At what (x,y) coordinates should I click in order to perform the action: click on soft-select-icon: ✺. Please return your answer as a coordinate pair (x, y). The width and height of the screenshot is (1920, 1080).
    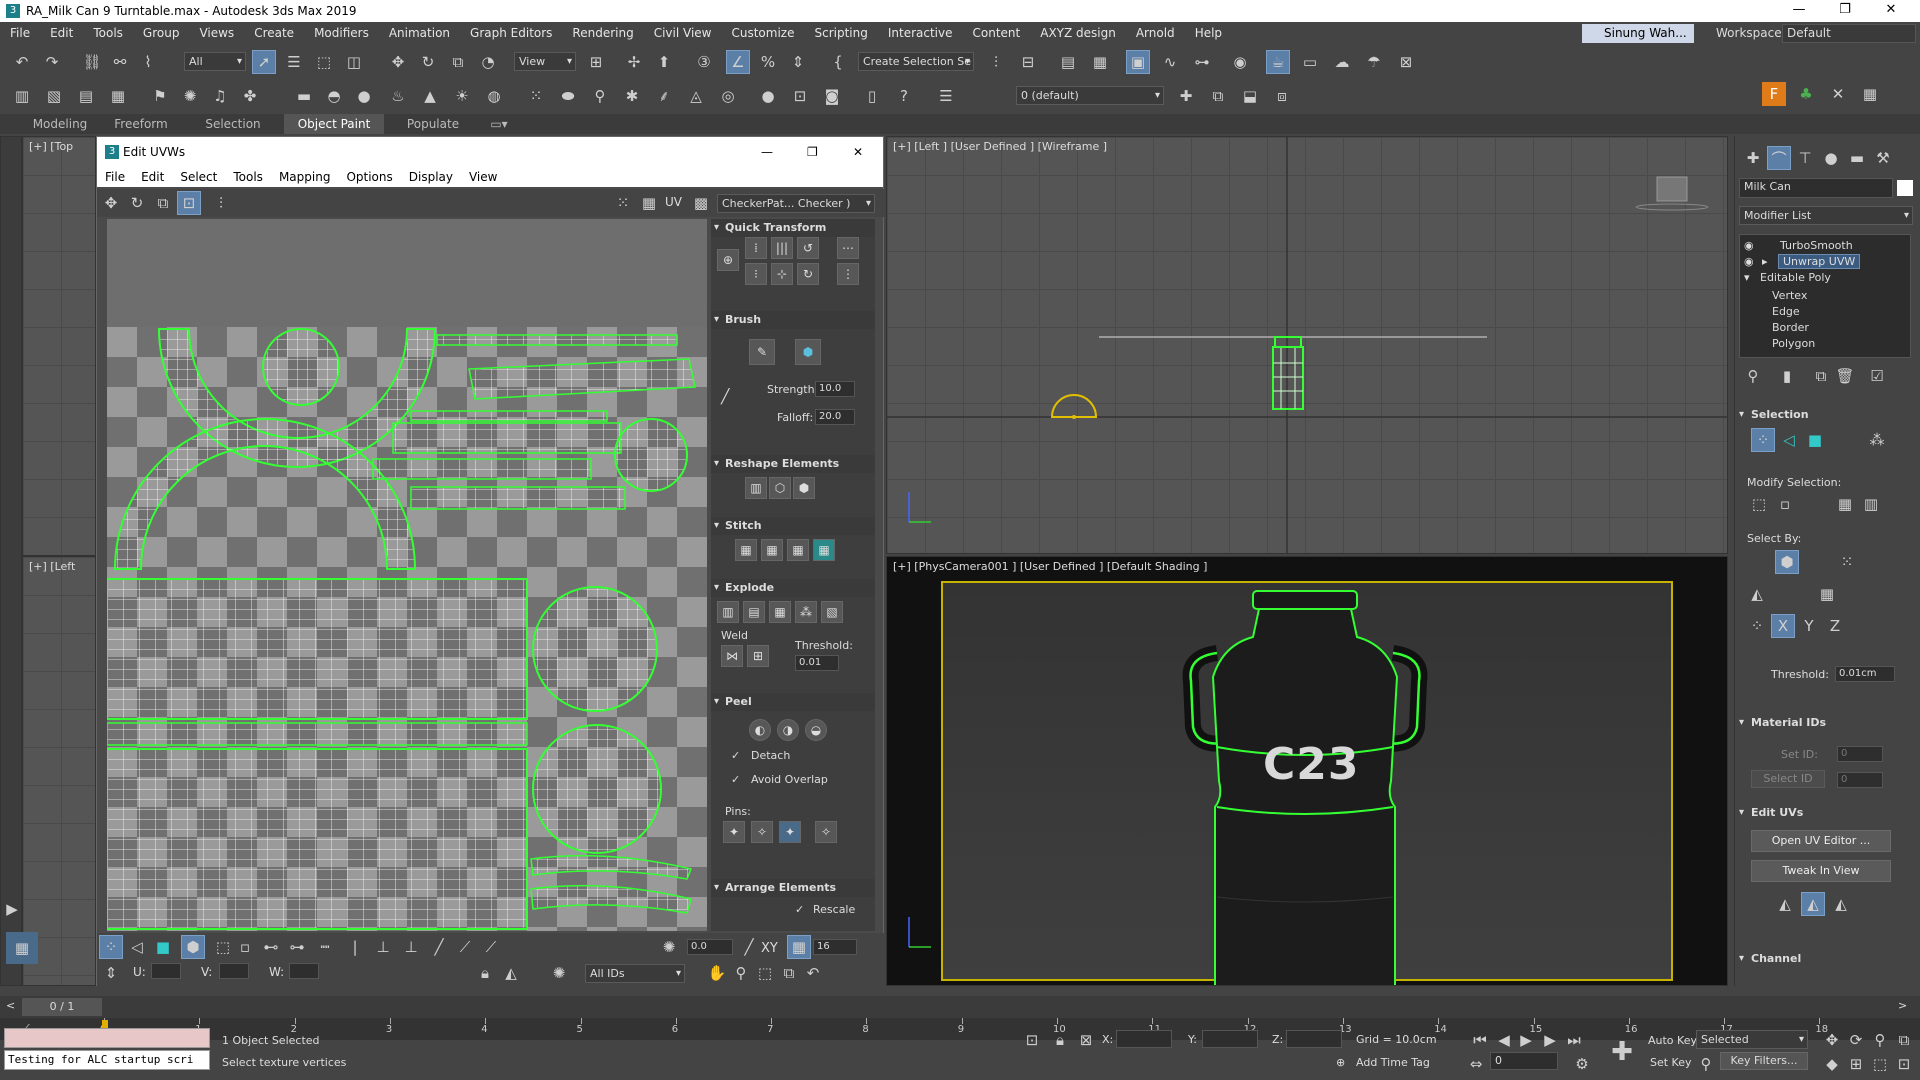
    Looking at the image, I should click on (669, 947).